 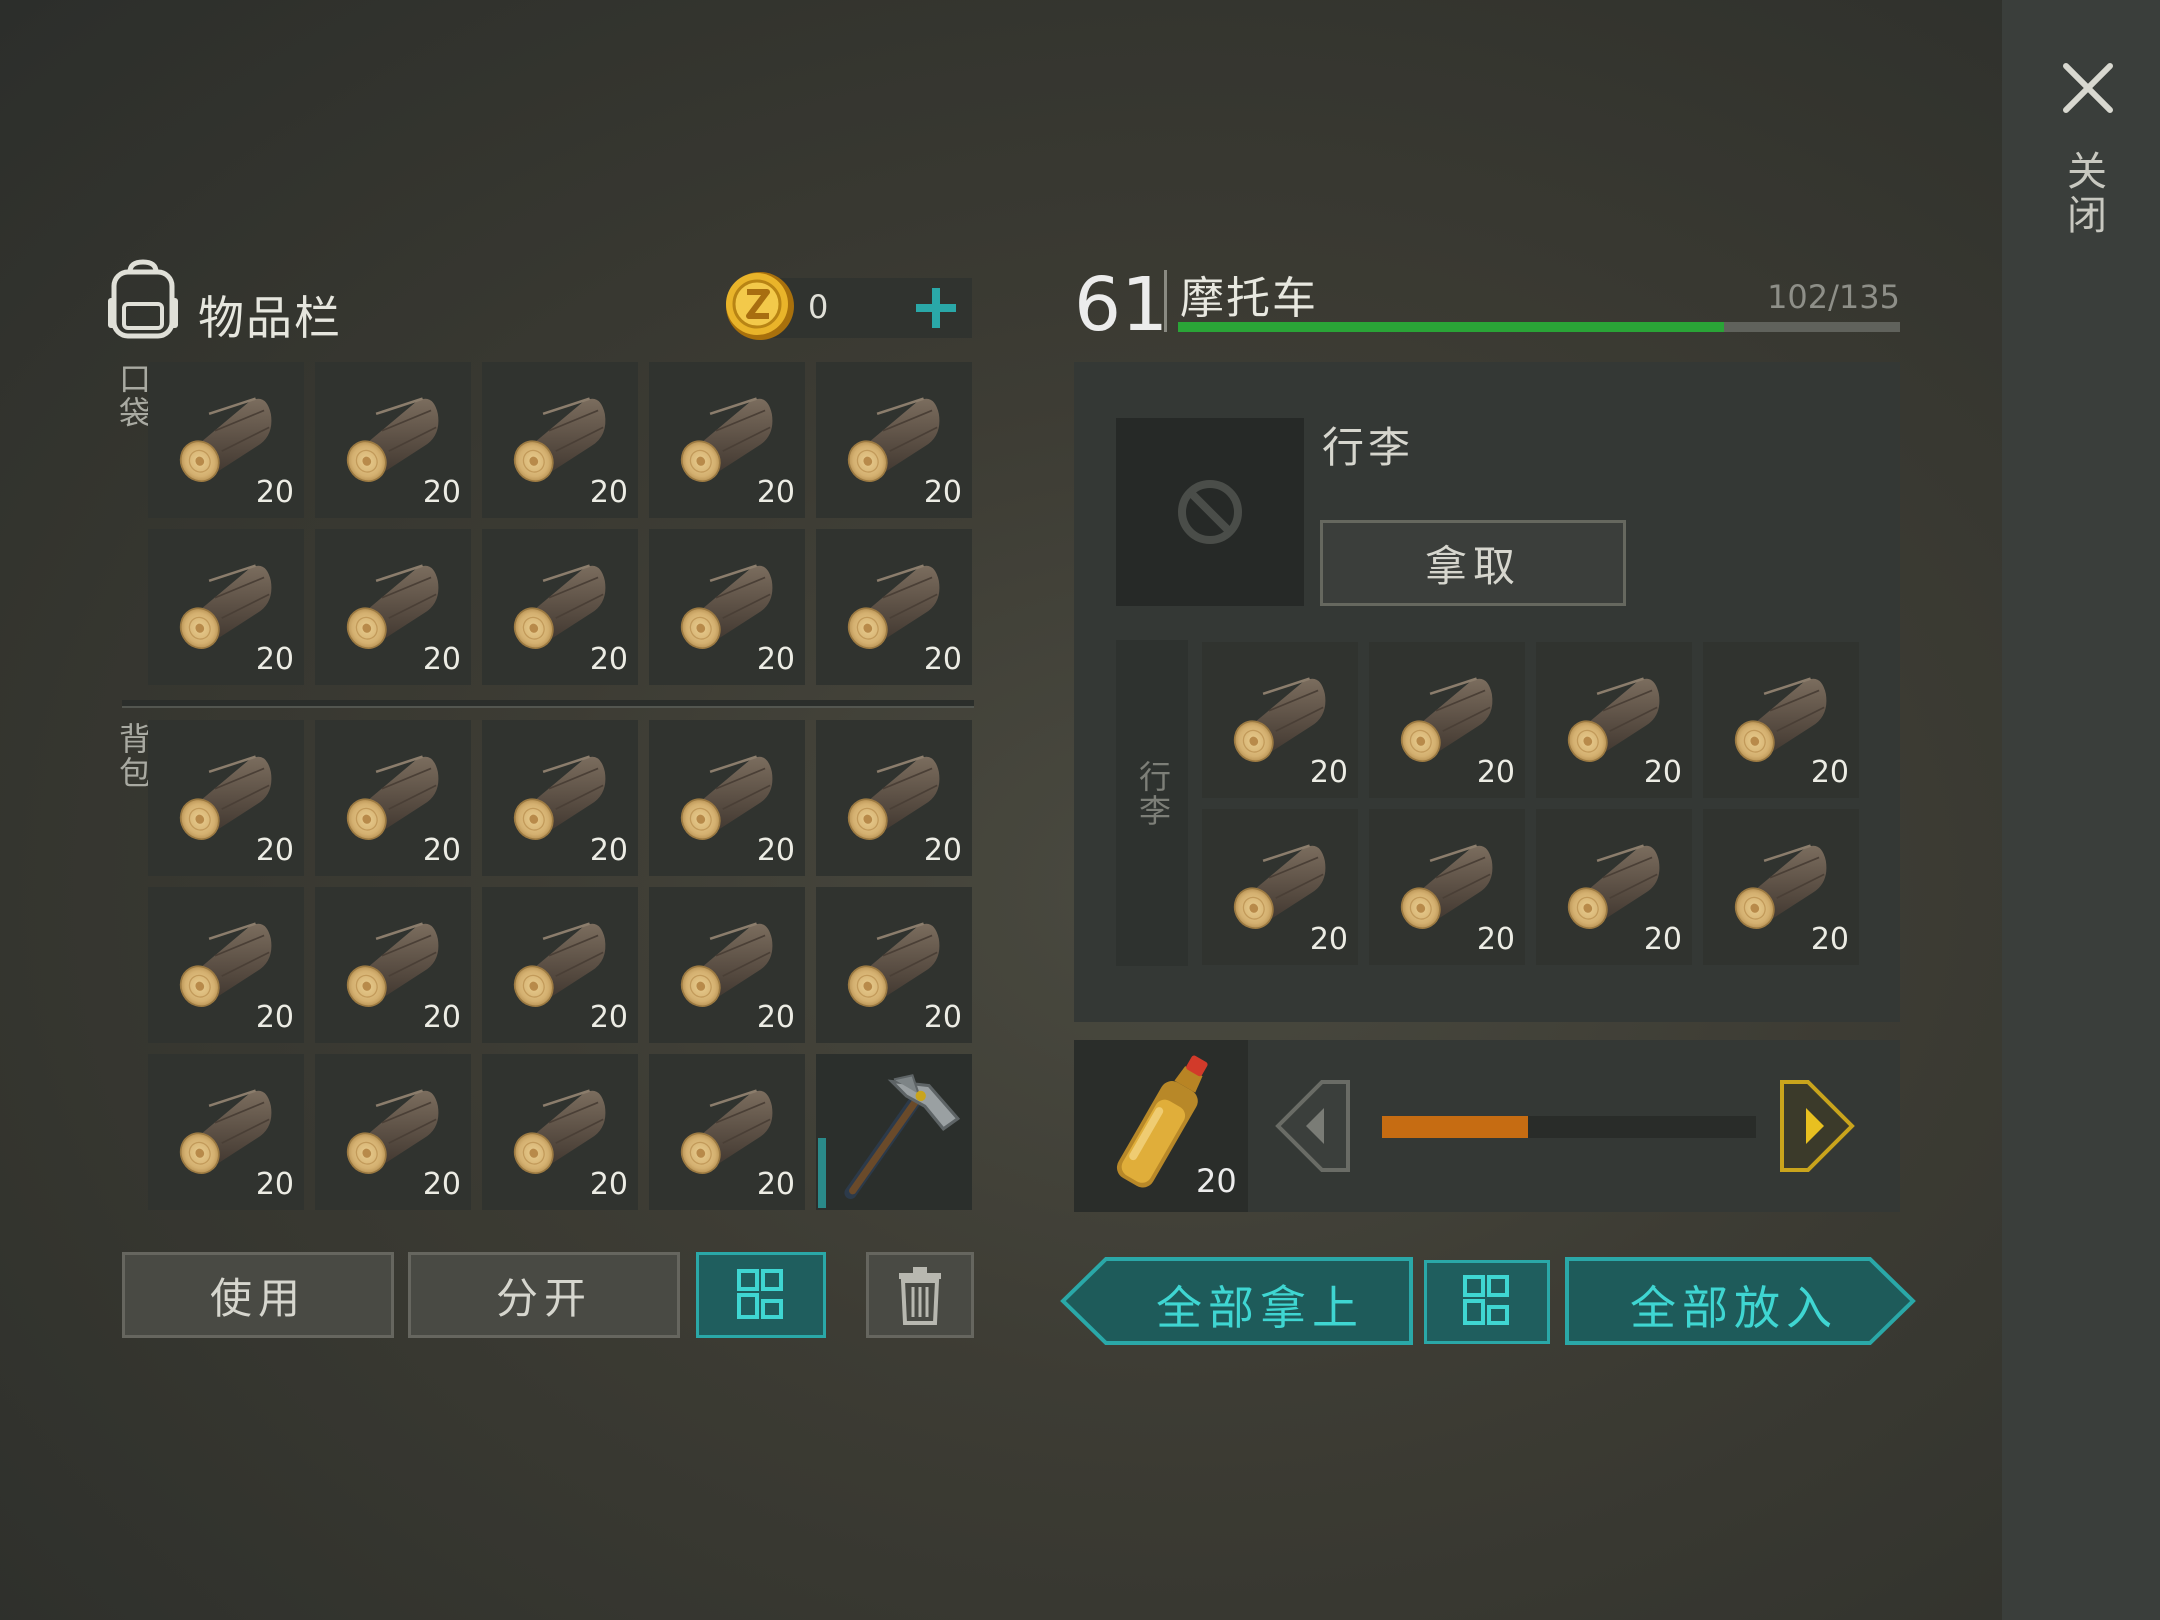 What do you see at coordinates (1314, 1126) in the screenshot?
I see `fuel-decrease-button` at bounding box center [1314, 1126].